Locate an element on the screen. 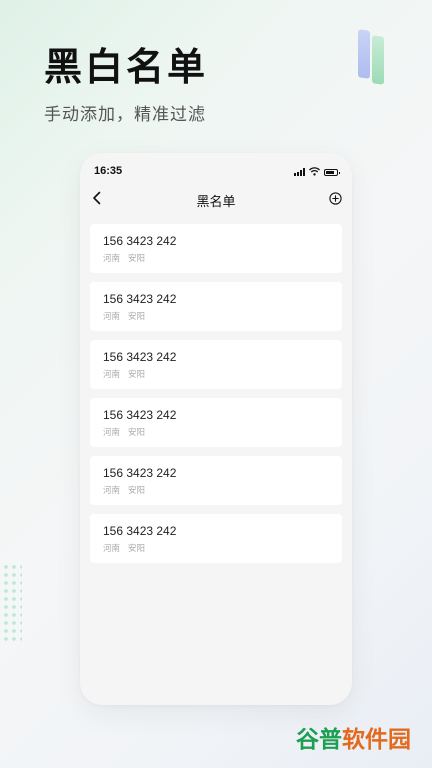  promo-subtitle: 手动添加，精准过滤 is located at coordinates (125, 115).